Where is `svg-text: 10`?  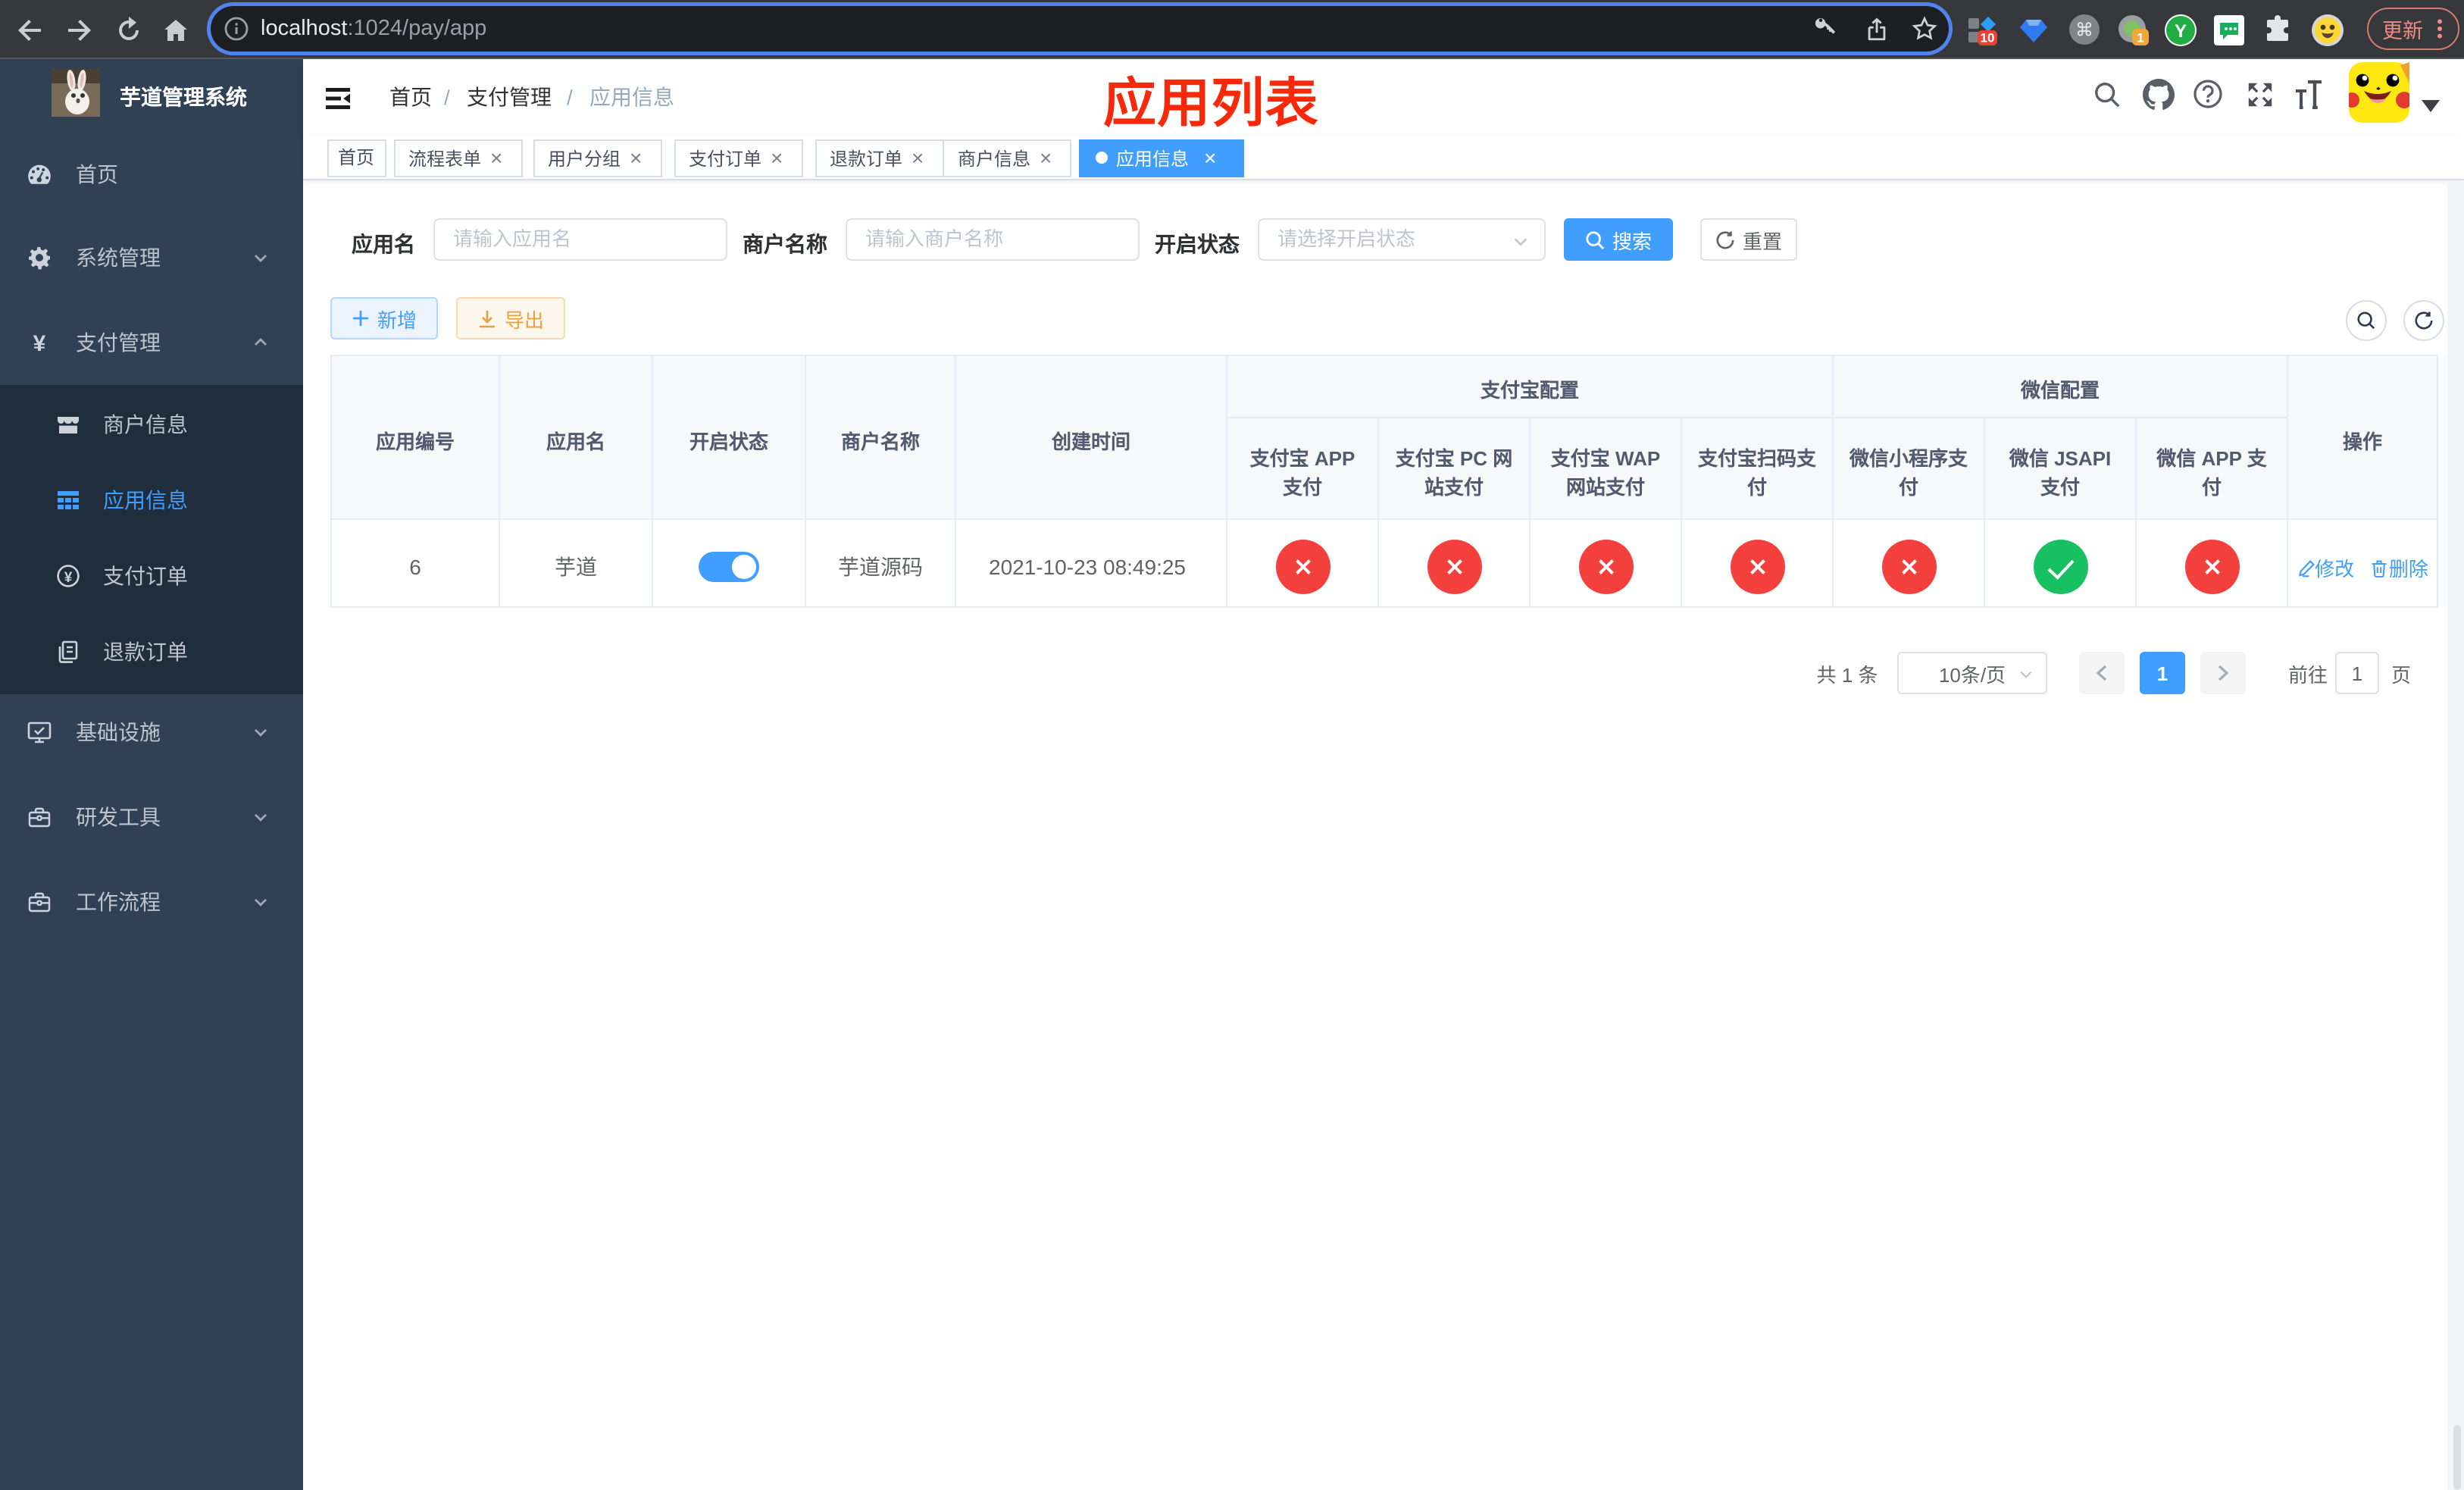 svg-text: 10 is located at coordinates (1988, 37).